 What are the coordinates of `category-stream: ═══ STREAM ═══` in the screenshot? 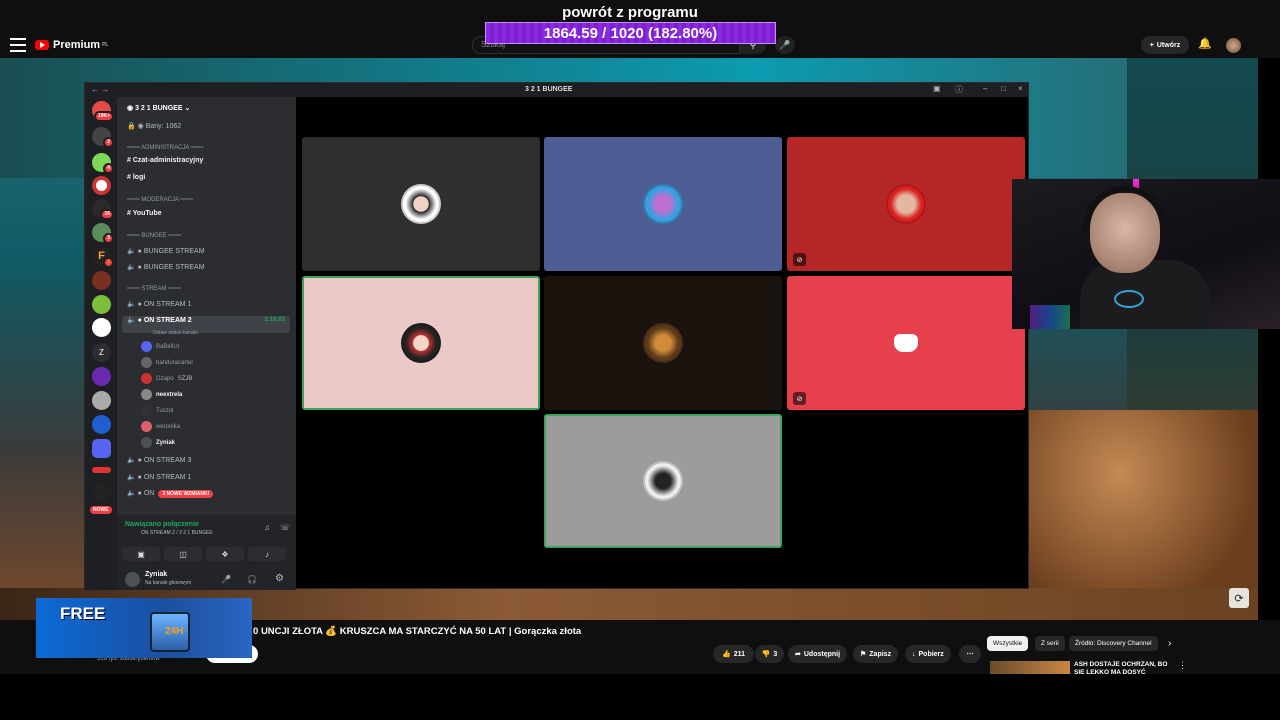 It's located at (154, 289).